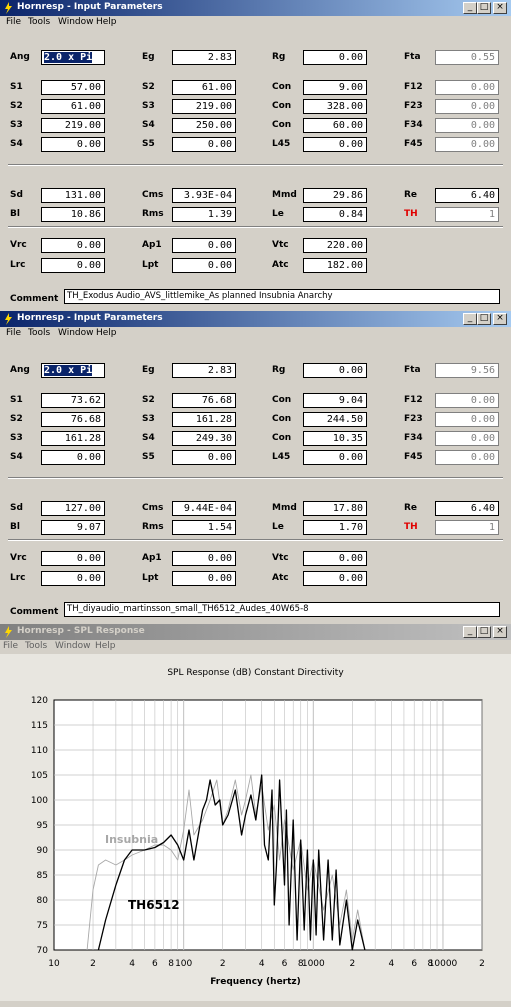 The width and height of the screenshot is (511, 1007). I want to click on field-con3: 60.00, so click(335, 125).